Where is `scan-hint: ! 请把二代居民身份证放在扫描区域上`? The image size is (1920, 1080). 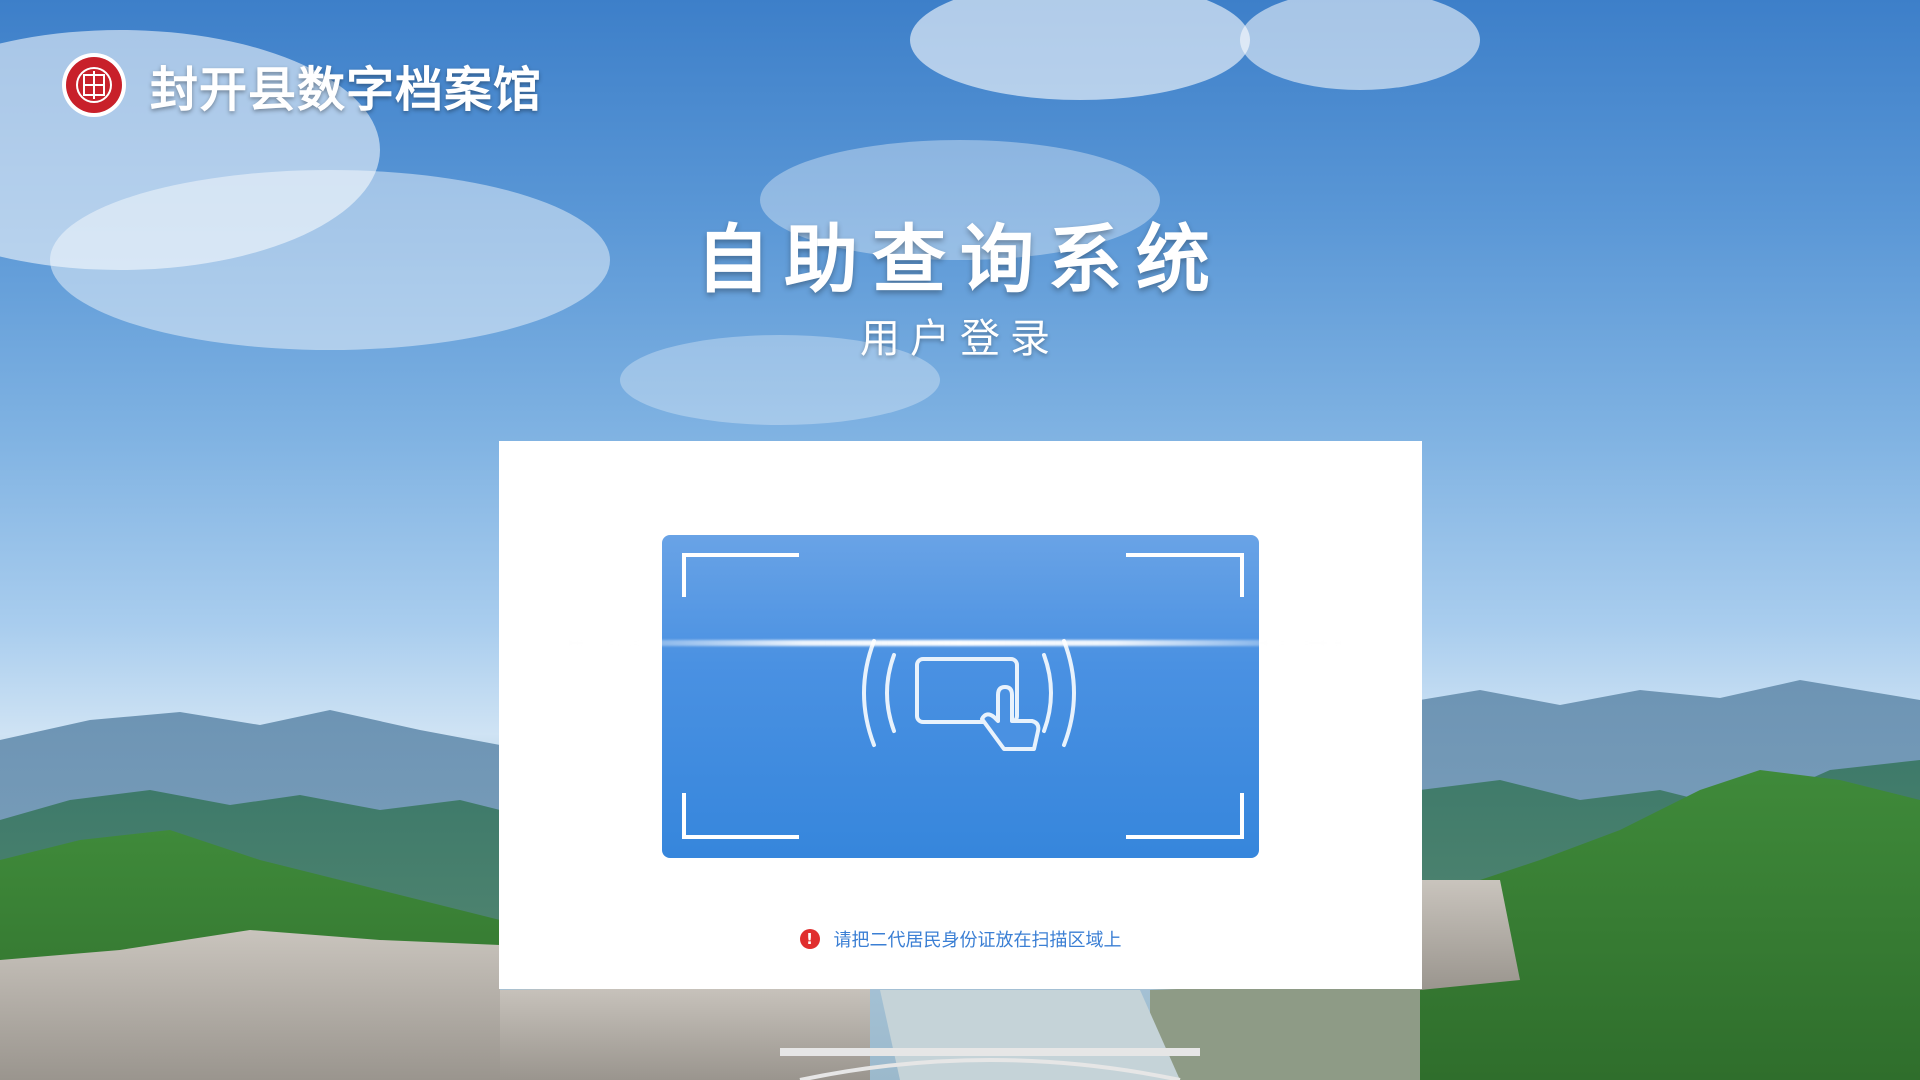
scan-hint: ! 请把二代居民身份证放在扫描区域上 is located at coordinates (960, 939).